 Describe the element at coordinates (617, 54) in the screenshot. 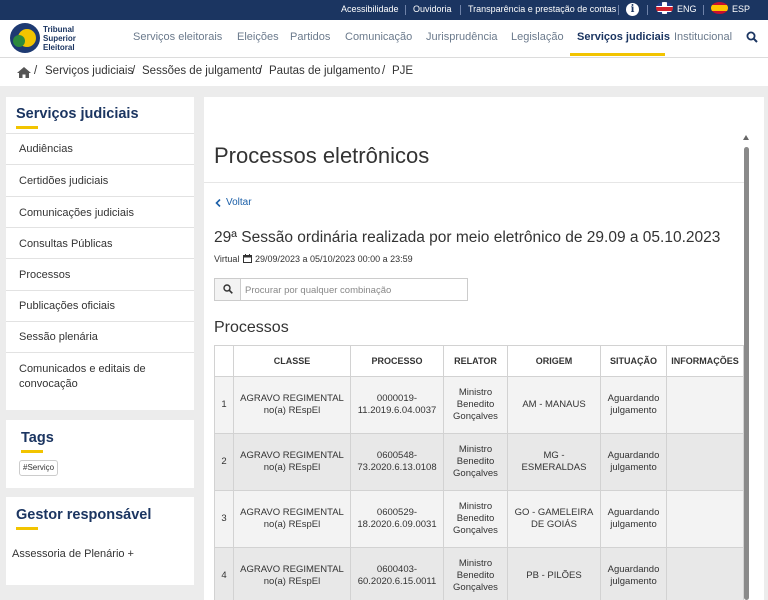

I see `active-nav-indicator` at that location.